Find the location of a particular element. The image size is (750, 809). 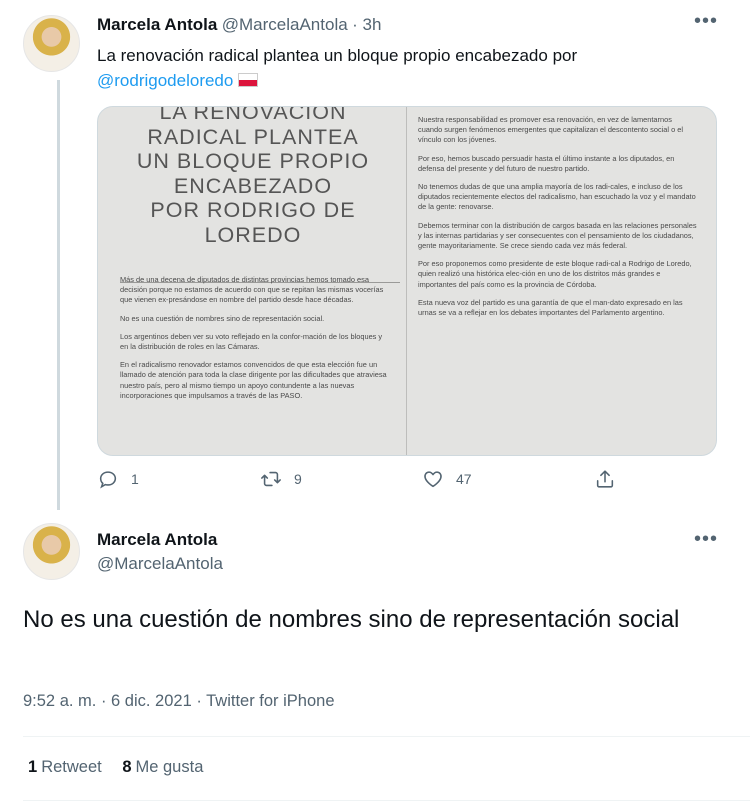

retweet-icon is located at coordinates (271, 479).